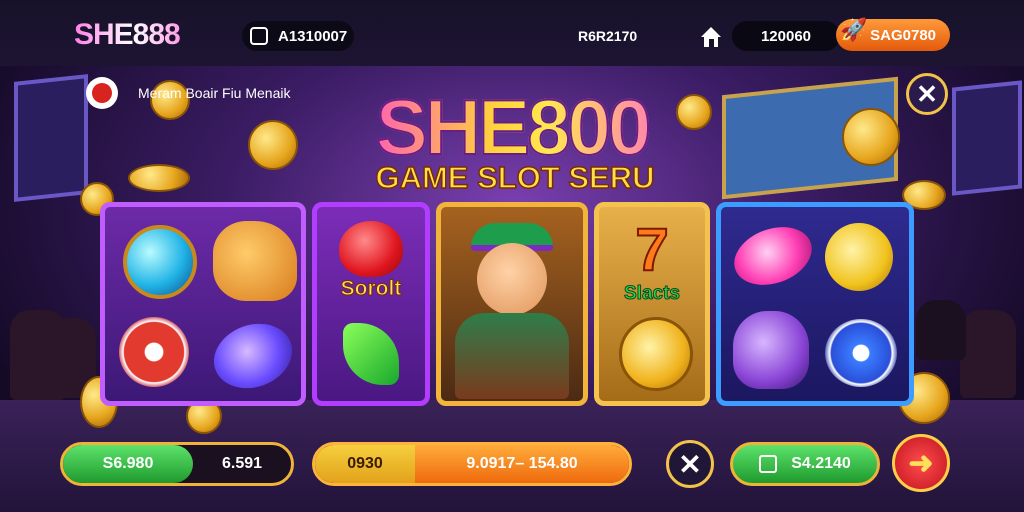 The height and width of the screenshot is (512, 1024). Describe the element at coordinates (242, 463) in the screenshot. I see `bet-value: 6.591` at that location.